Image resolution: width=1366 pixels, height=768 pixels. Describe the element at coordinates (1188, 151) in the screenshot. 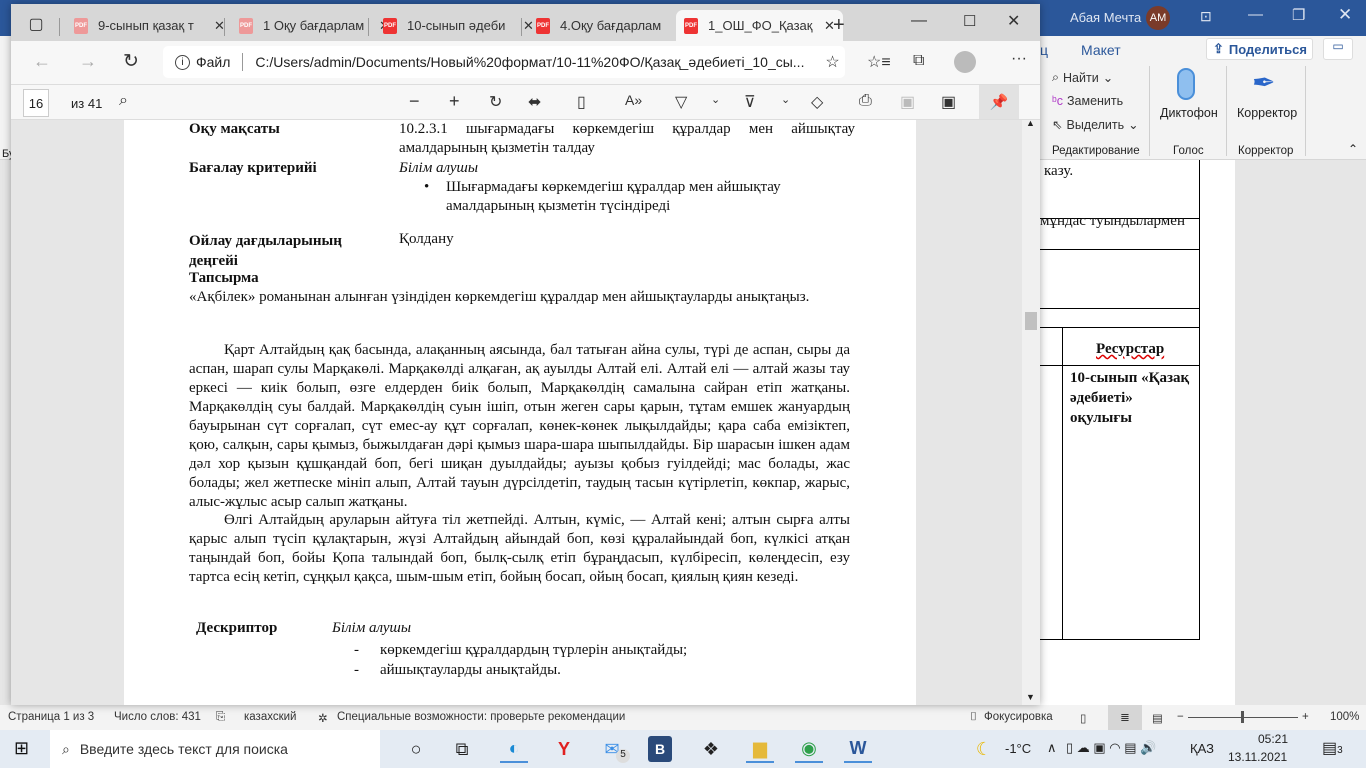

I see `group-voice-label: Голос` at that location.